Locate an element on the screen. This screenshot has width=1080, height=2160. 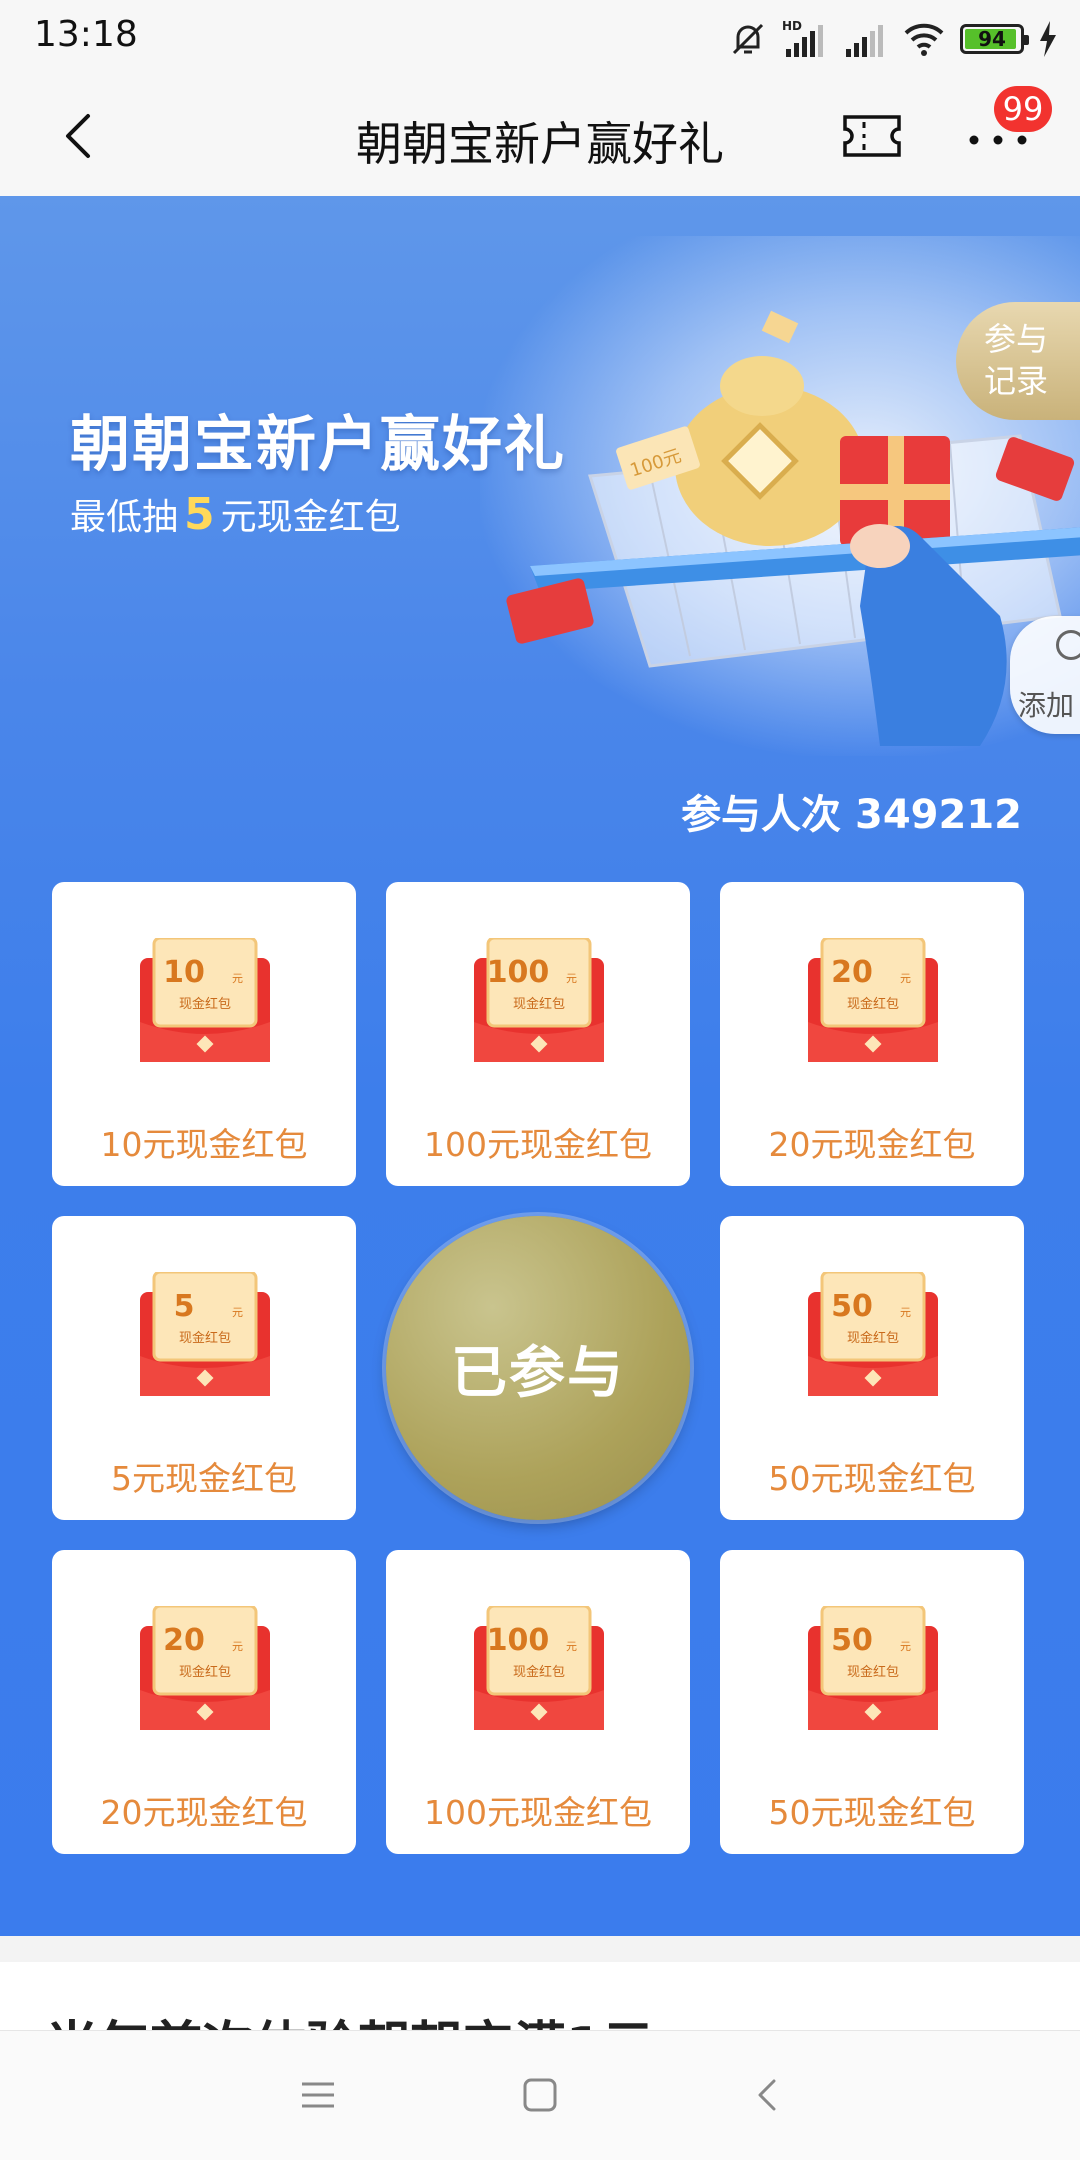
record-line2: 记录 is located at coordinates (1015, 381).